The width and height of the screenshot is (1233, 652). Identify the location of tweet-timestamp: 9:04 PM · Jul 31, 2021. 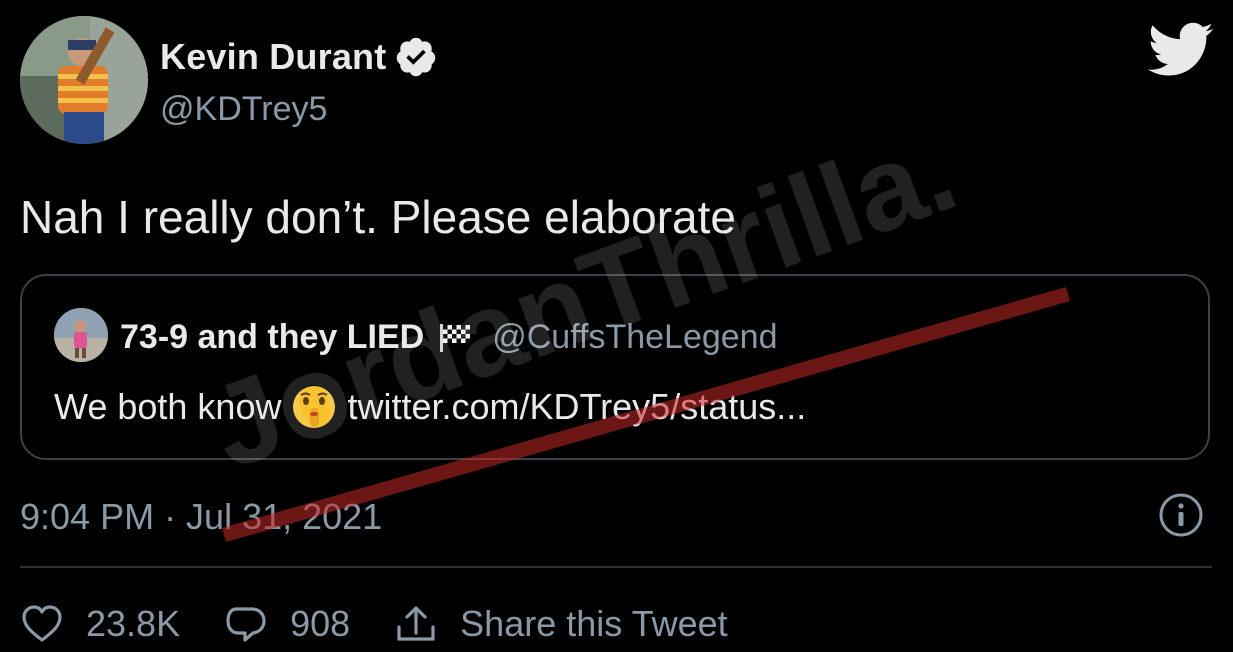
(201, 517).